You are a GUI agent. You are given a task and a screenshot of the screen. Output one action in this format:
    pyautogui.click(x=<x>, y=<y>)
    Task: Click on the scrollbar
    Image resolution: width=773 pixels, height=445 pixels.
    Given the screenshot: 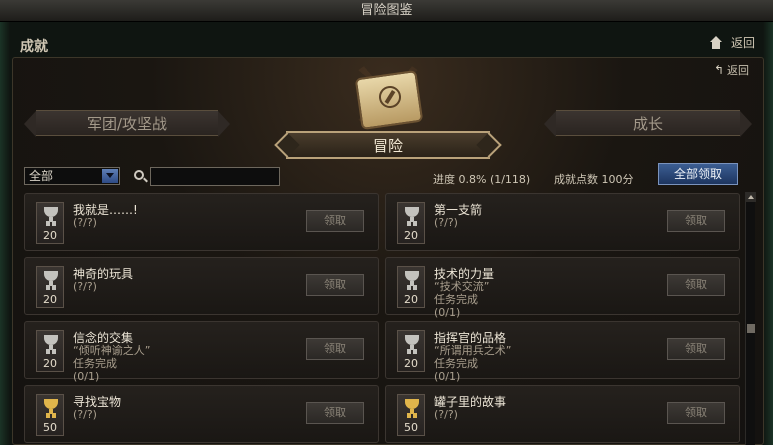 What is the action you would take?
    pyautogui.click(x=750, y=318)
    